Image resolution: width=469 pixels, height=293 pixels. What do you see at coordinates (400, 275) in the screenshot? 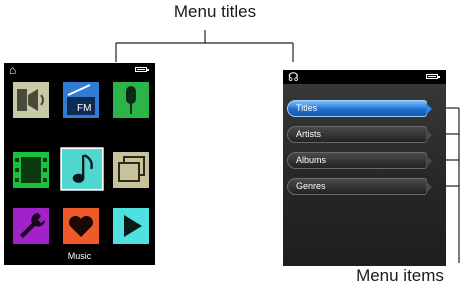
I see `menu-items-label: Menu items` at bounding box center [400, 275].